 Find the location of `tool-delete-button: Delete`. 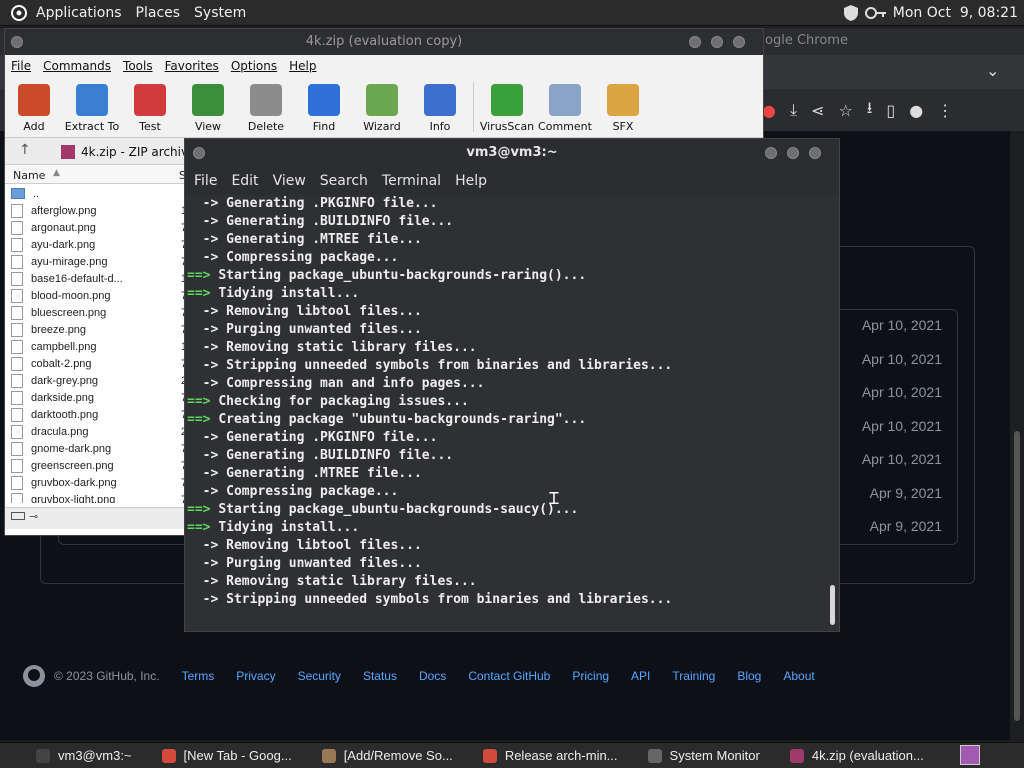

tool-delete-button: Delete is located at coordinates (266, 107).